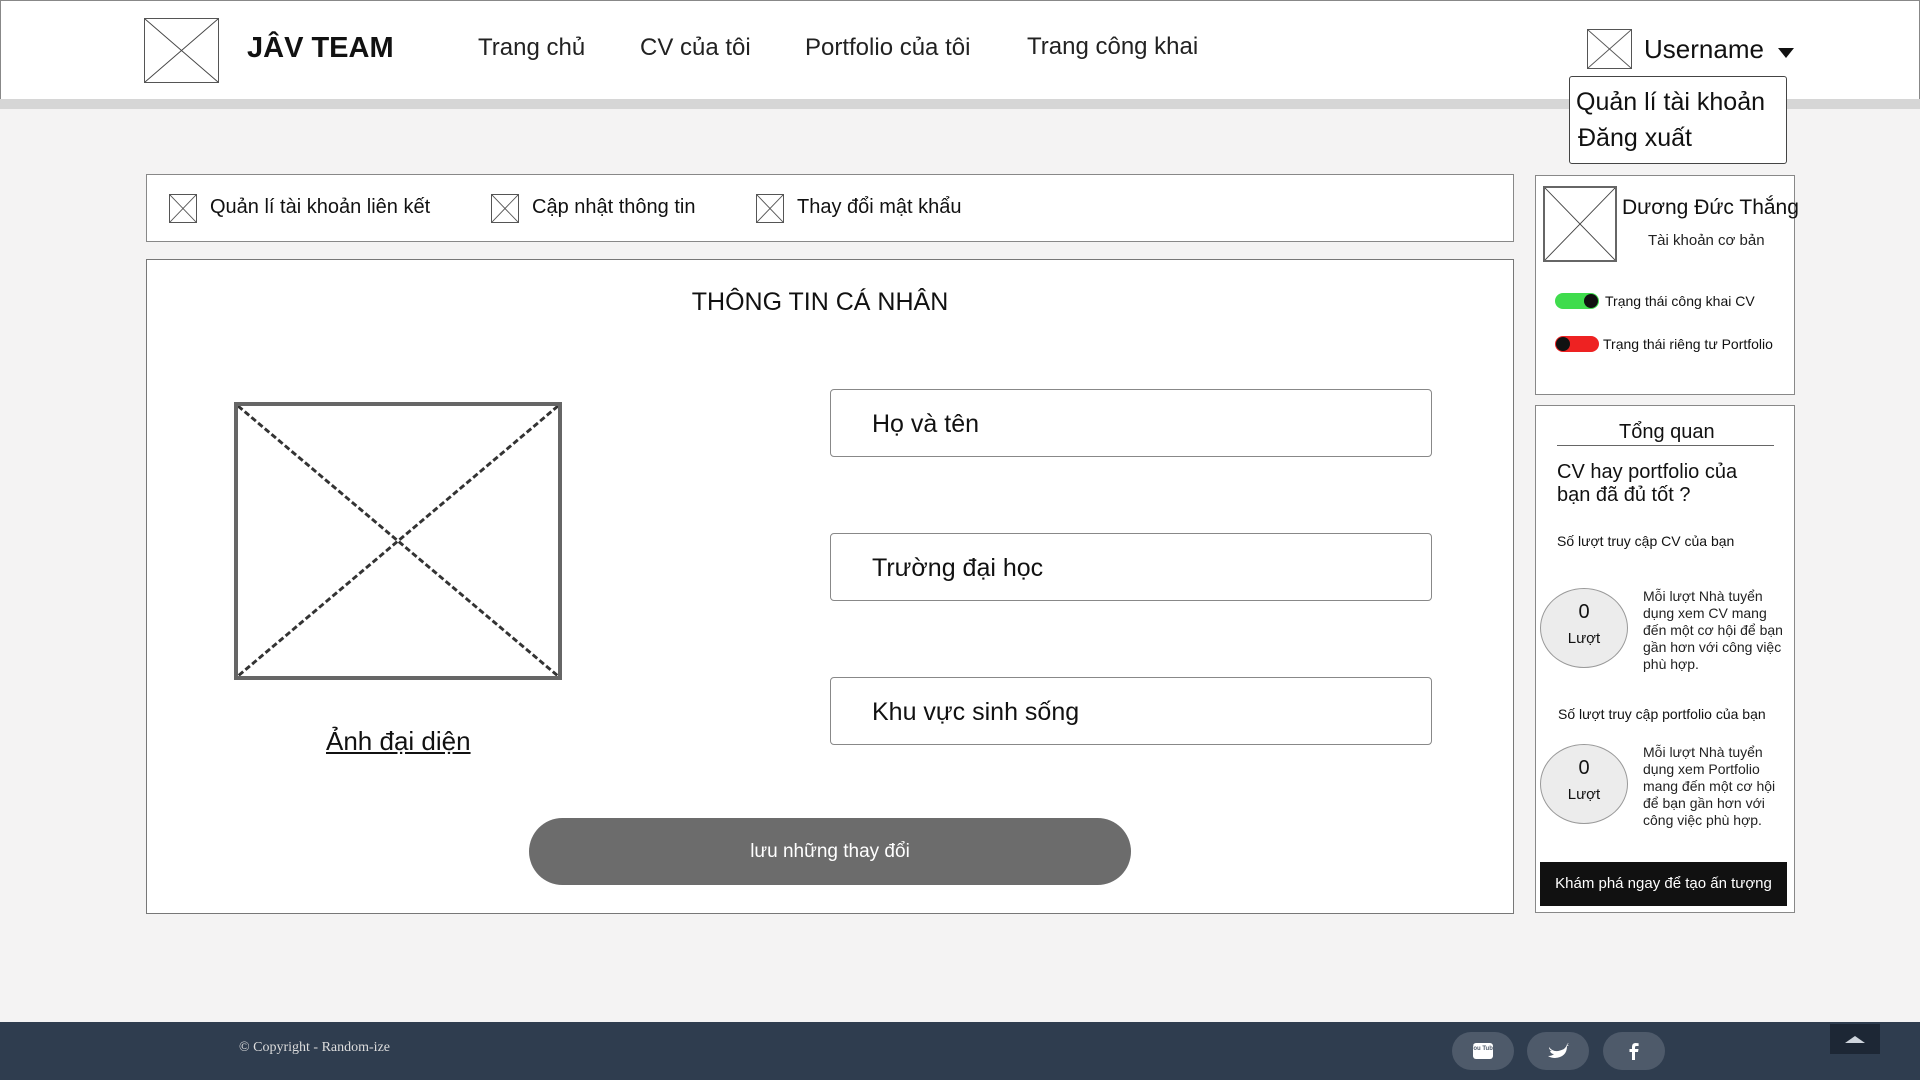 Image resolution: width=1920 pixels, height=1080 pixels. What do you see at coordinates (1609, 49) in the screenshot?
I see `user-avatar-placeholder` at bounding box center [1609, 49].